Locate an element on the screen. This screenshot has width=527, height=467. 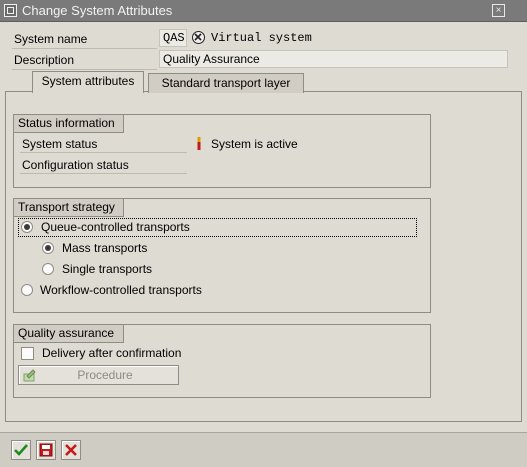
cancel-button is located at coordinates (71, 450).